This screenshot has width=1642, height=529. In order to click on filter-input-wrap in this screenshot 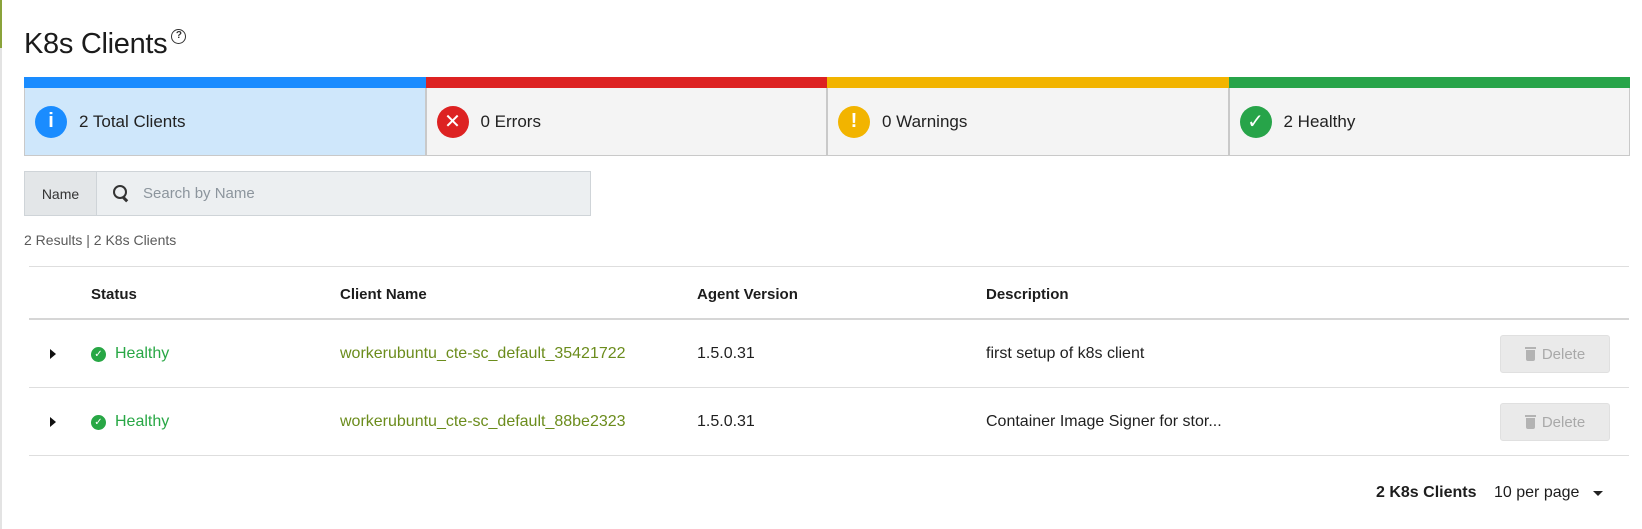, I will do `click(343, 193)`.